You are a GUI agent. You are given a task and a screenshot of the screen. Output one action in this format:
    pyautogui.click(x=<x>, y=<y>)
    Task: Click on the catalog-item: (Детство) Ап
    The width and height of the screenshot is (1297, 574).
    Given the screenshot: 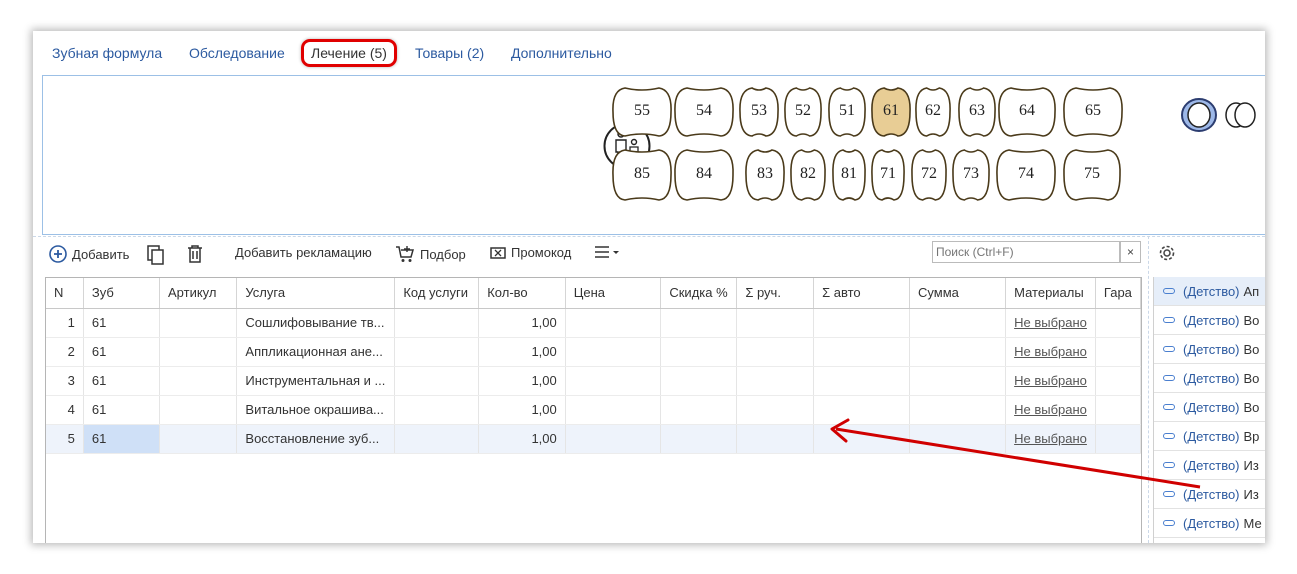 What is the action you would take?
    pyautogui.click(x=1209, y=291)
    